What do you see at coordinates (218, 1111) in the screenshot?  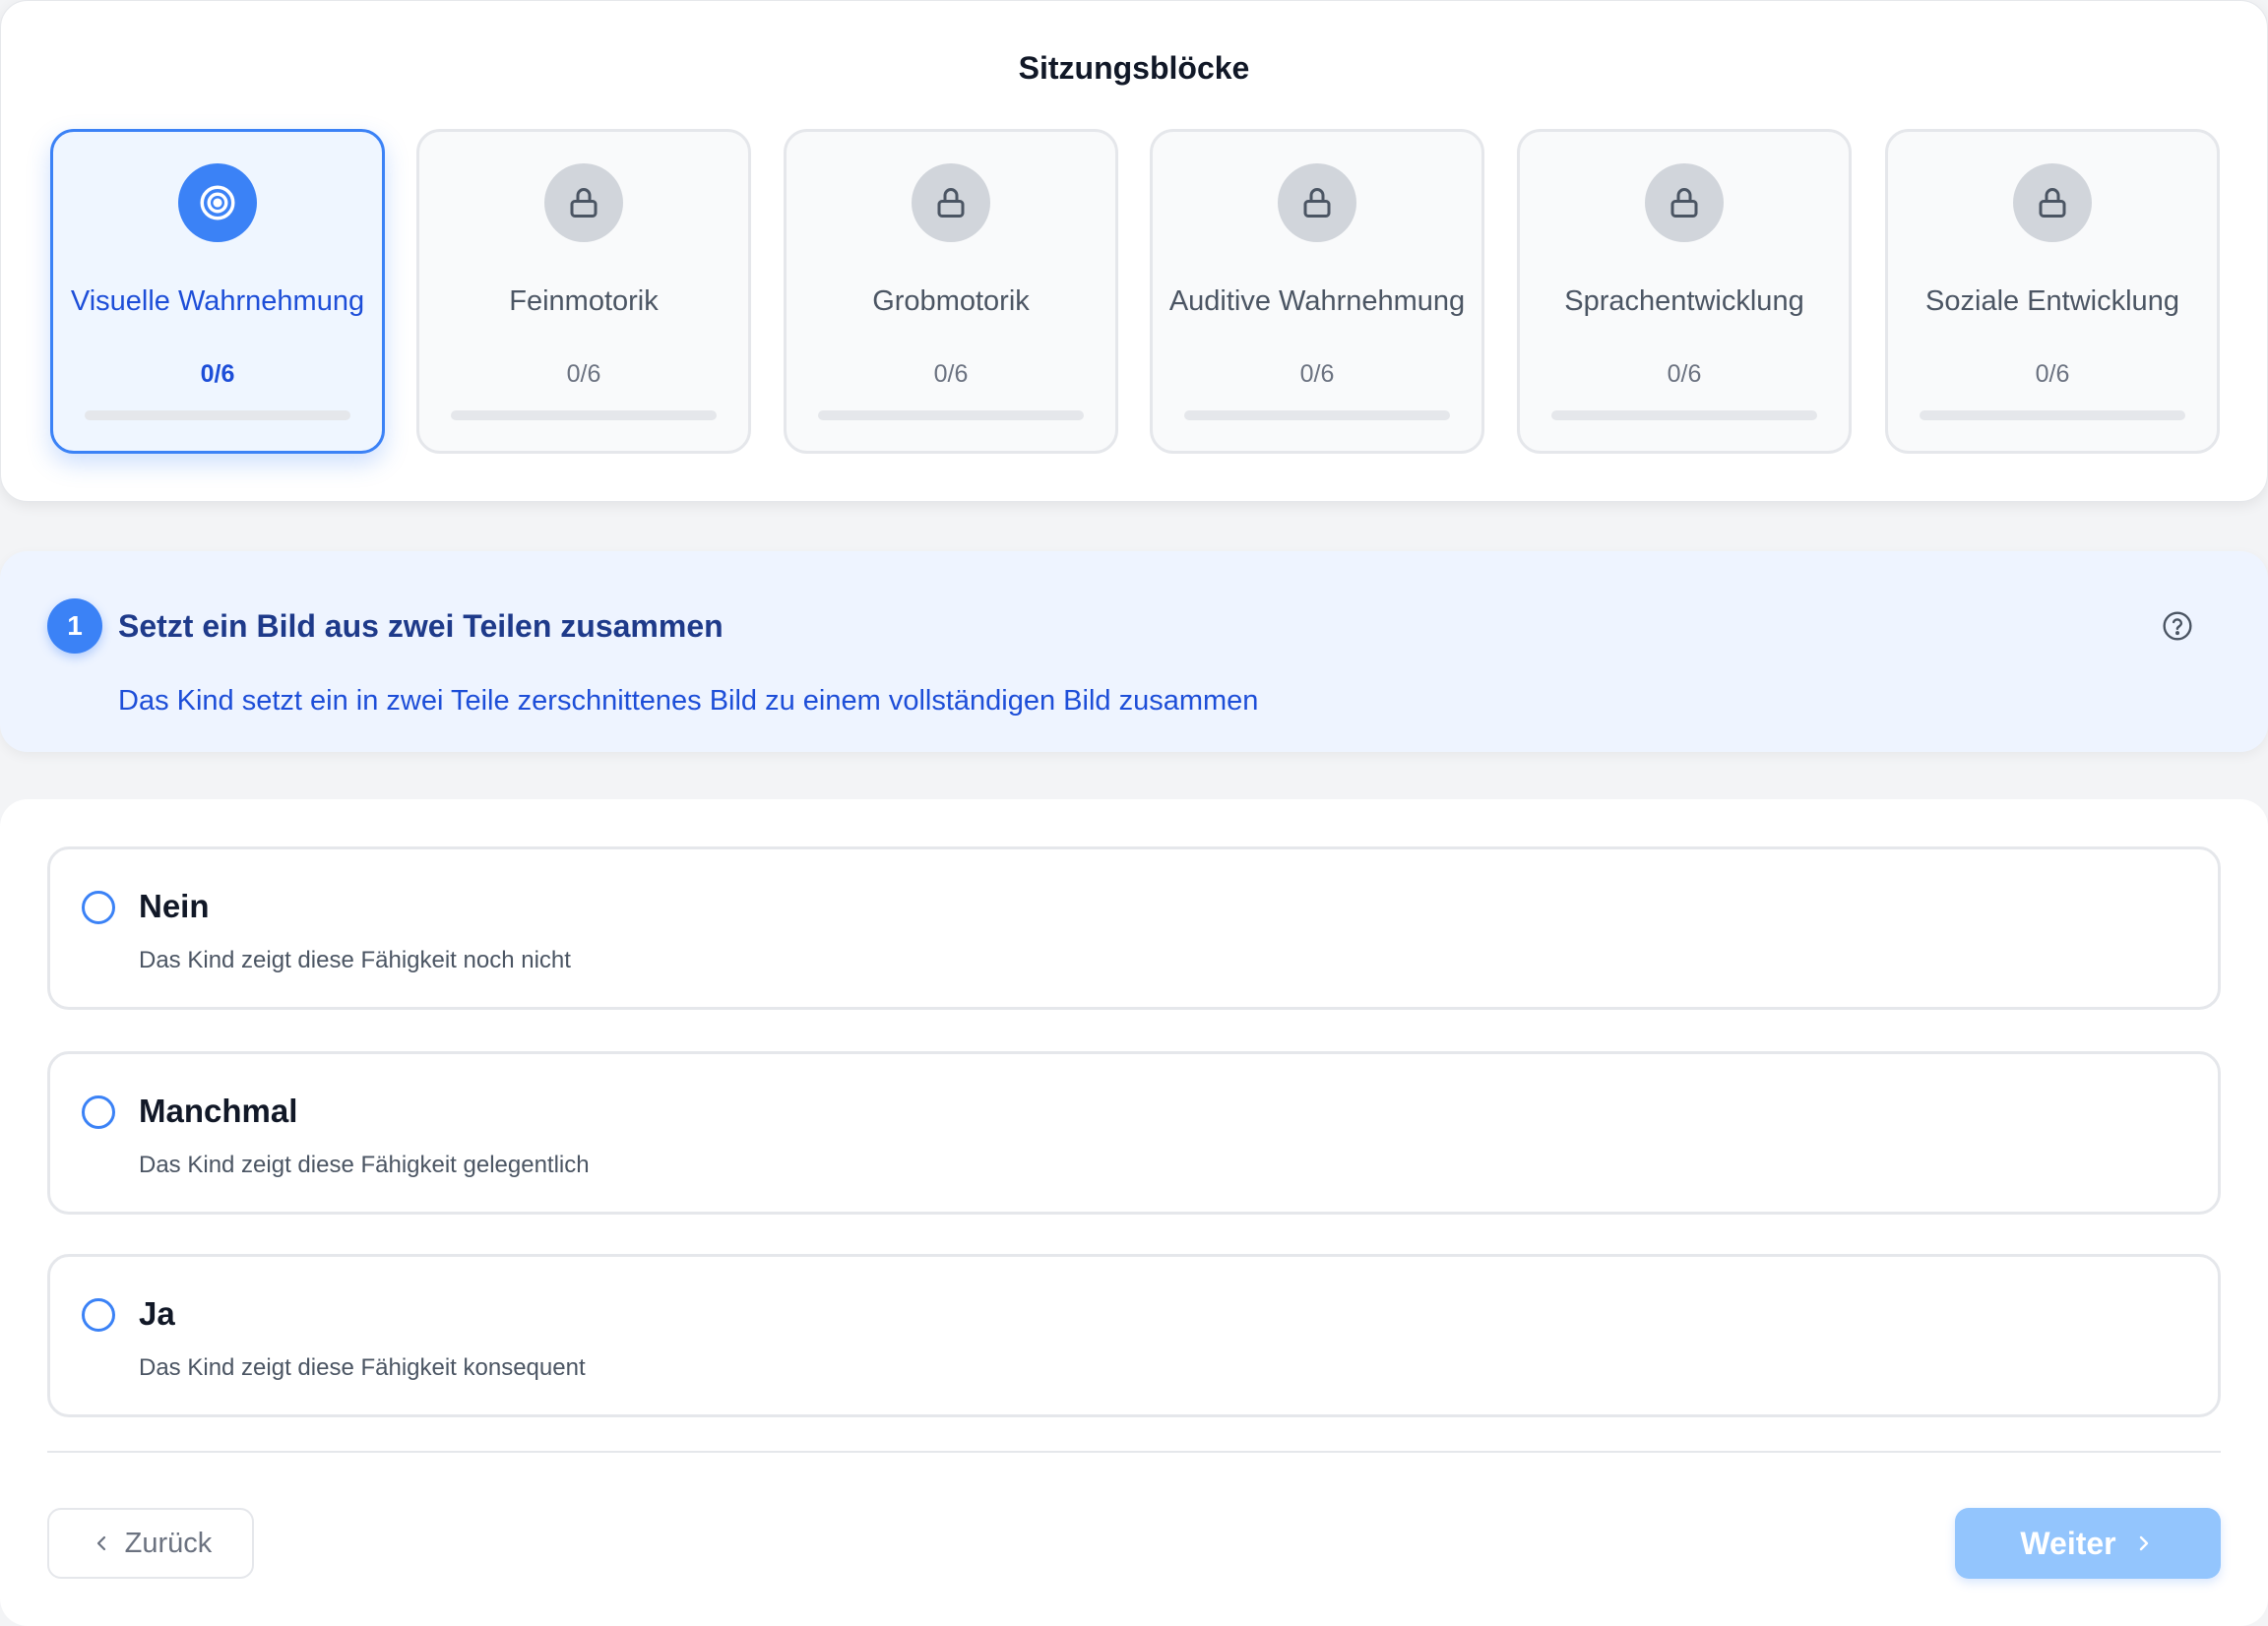 I see `option-title: Manchmal` at bounding box center [218, 1111].